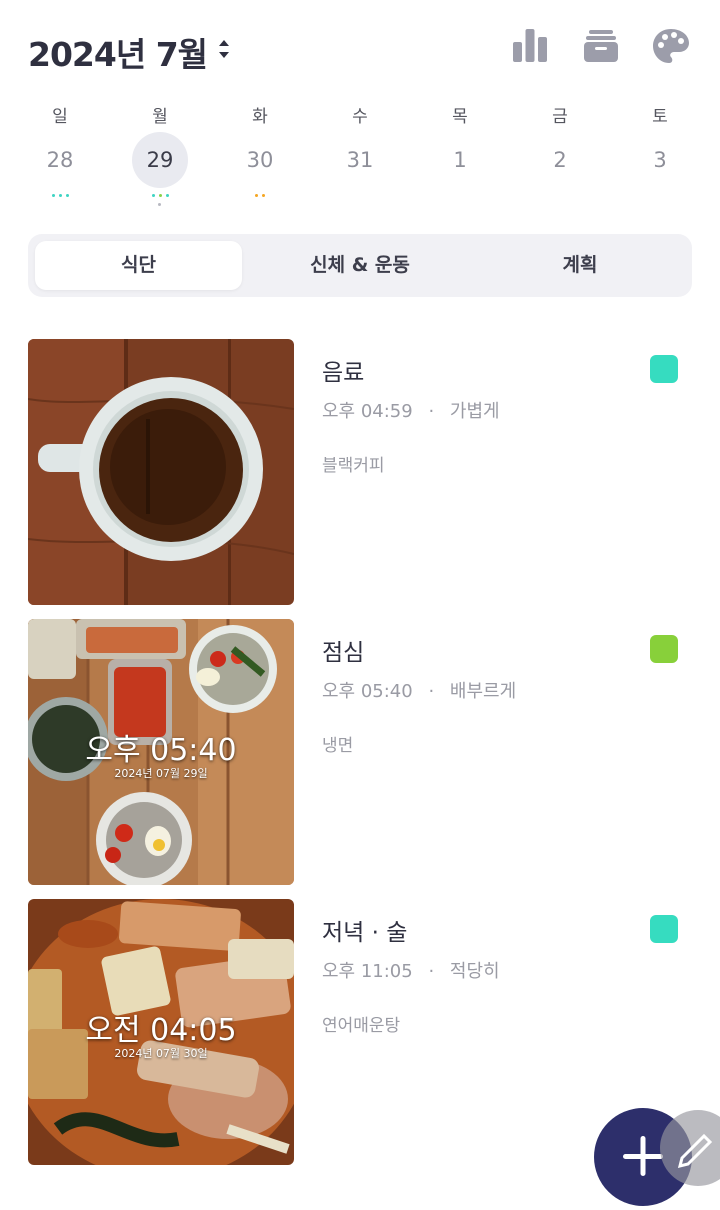 The width and height of the screenshot is (720, 1210). Describe the element at coordinates (660, 117) in the screenshot. I see `day-of-week: 토` at that location.